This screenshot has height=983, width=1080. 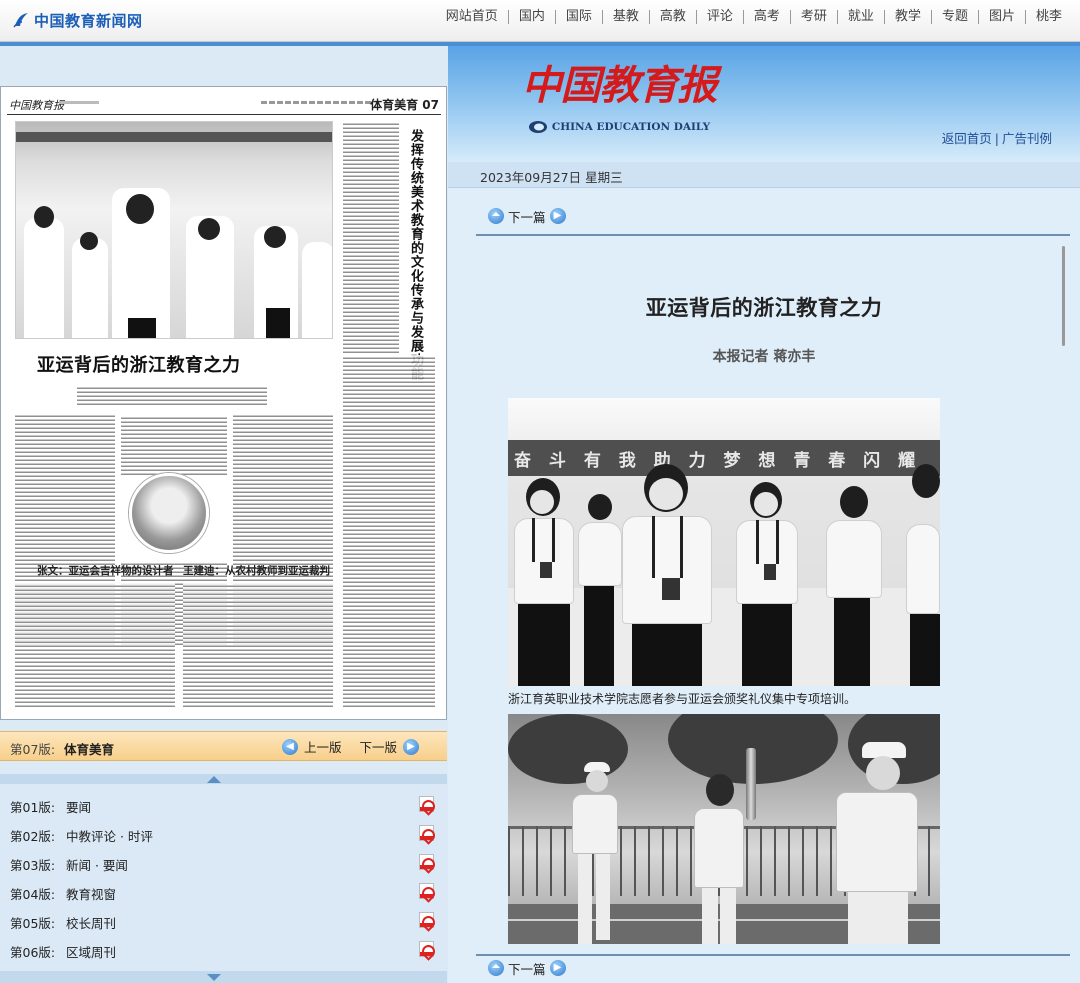 What do you see at coordinates (109, 835) in the screenshot?
I see `edition-name: 中教评论 · 时评` at bounding box center [109, 835].